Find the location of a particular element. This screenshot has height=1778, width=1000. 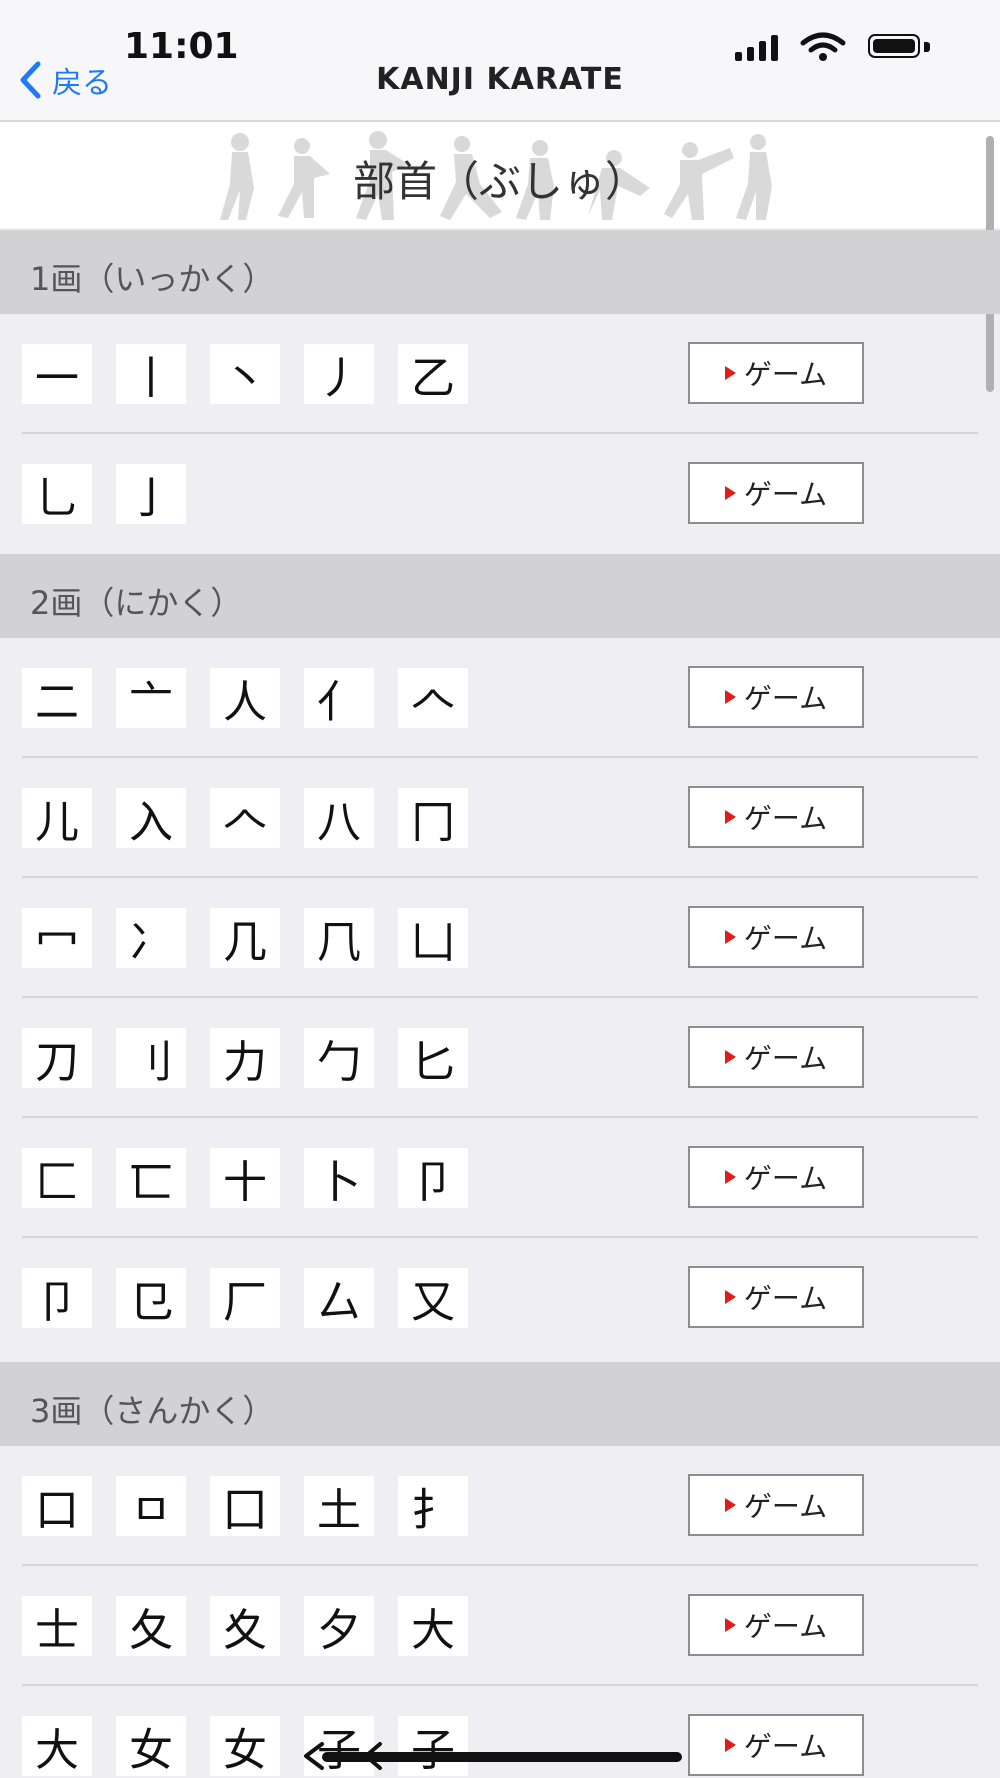

radical-tile: 㔾 is located at coordinates (151, 1298).